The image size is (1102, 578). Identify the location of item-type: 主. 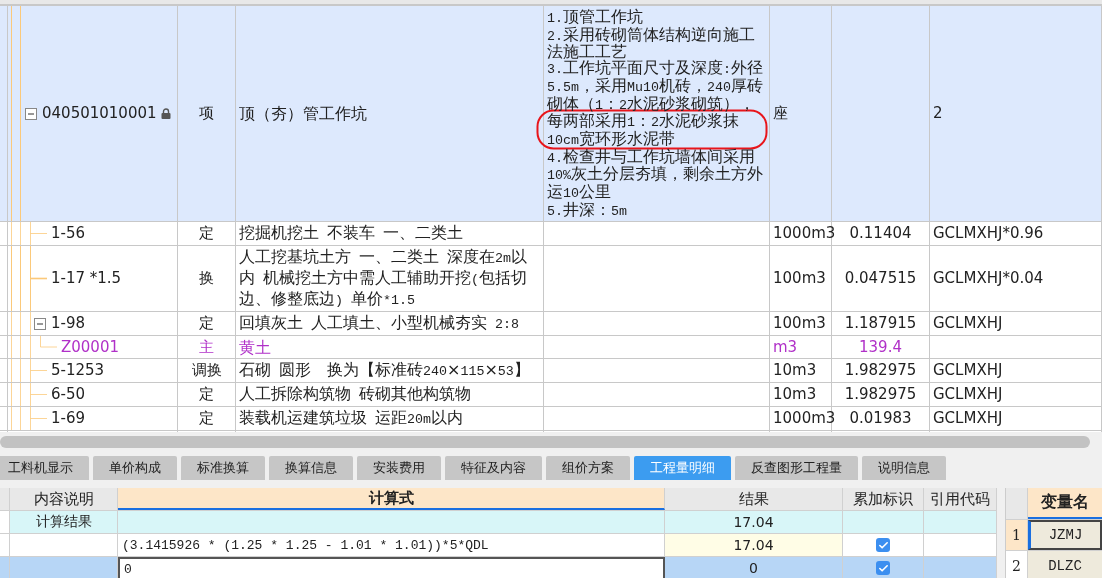
(206, 347).